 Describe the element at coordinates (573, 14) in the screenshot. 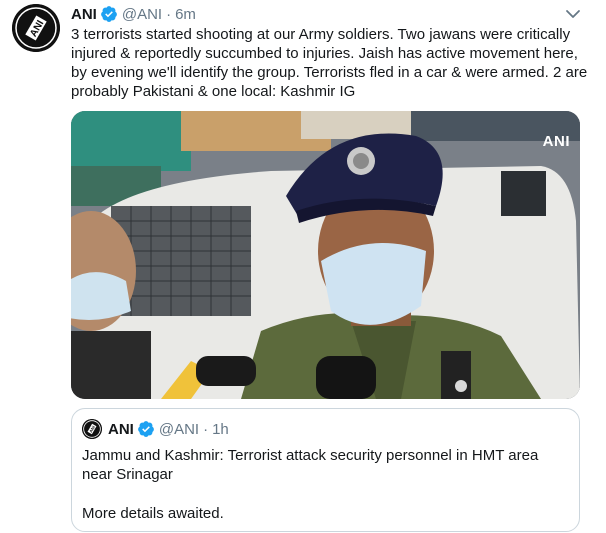

I see `chevron-down-icon` at that location.